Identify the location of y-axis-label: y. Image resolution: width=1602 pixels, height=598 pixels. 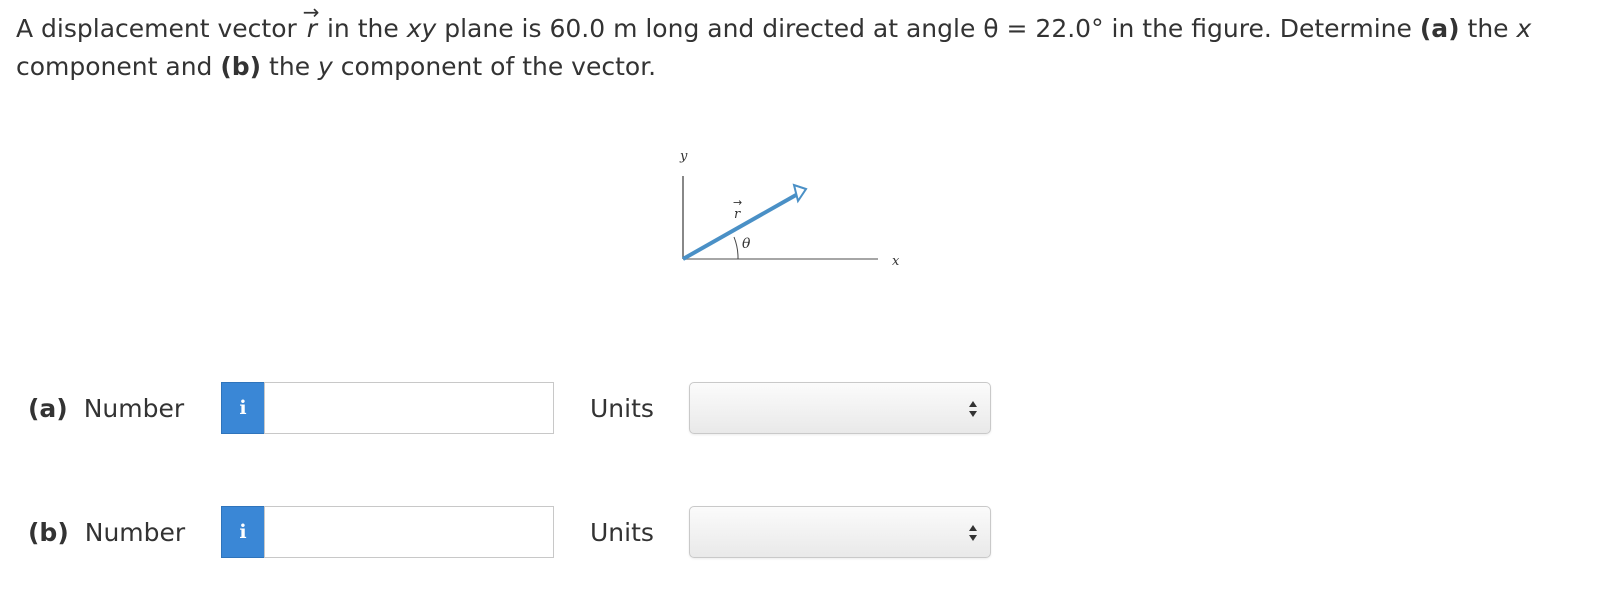
(683, 156).